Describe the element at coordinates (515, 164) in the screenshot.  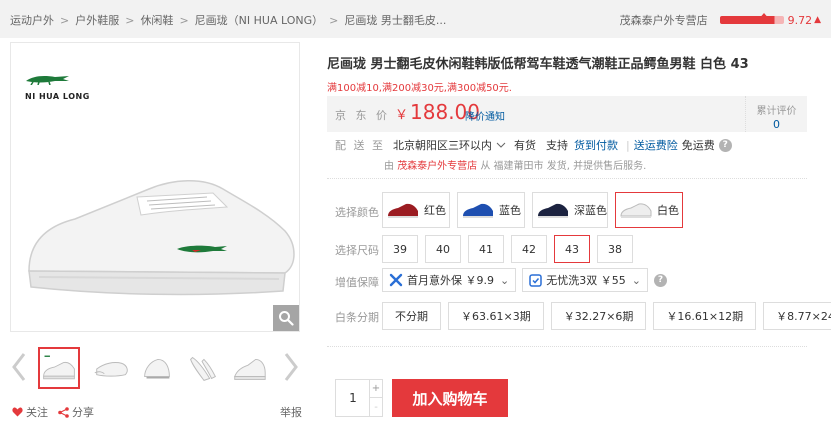
I see `shipping-note: 由 茂森泰户外专营店 从 福建莆田市 发货, 并提供售后服务.` at that location.